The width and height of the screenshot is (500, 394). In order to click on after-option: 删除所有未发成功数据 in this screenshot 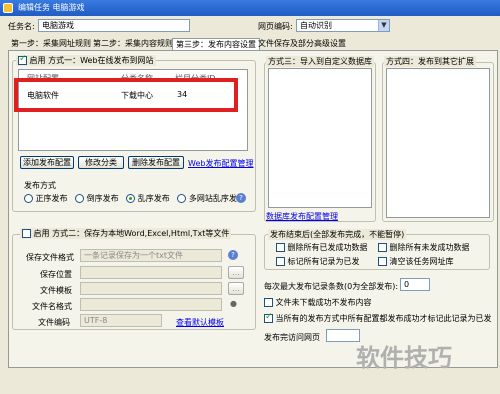, I will do `click(424, 247)`.